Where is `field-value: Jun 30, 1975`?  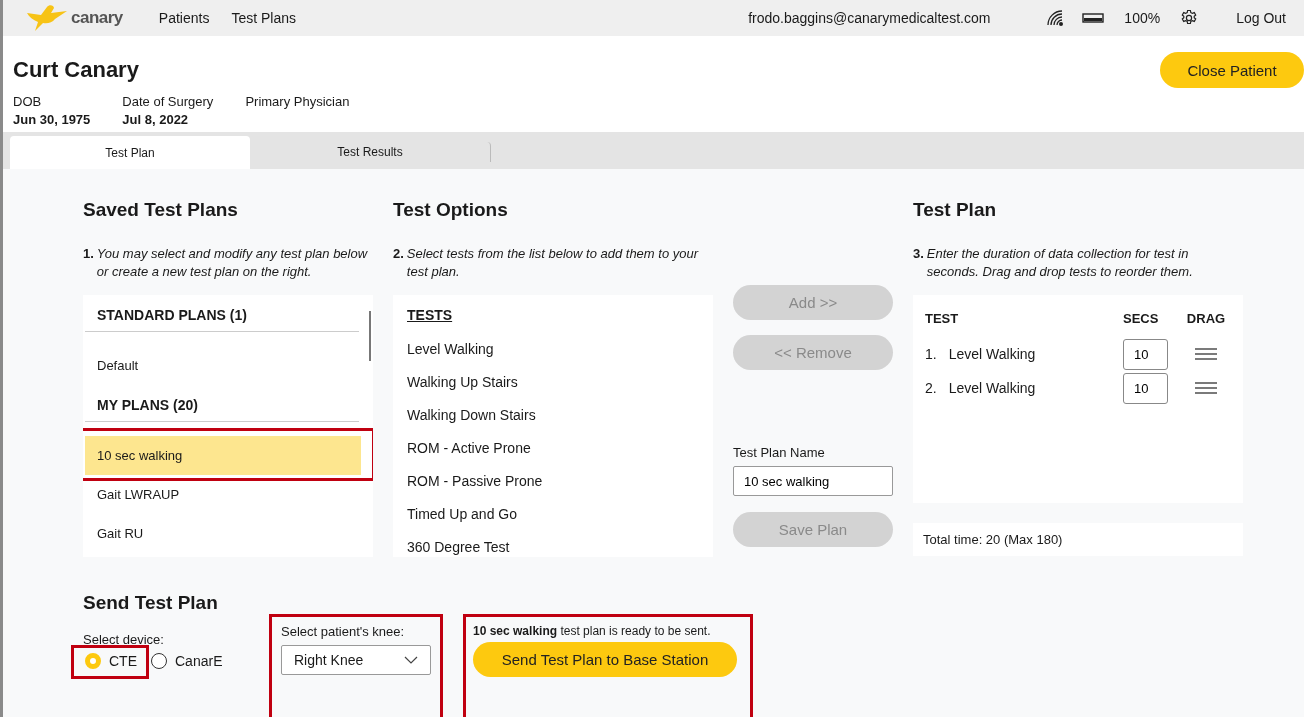
field-value: Jun 30, 1975 is located at coordinates (52, 120).